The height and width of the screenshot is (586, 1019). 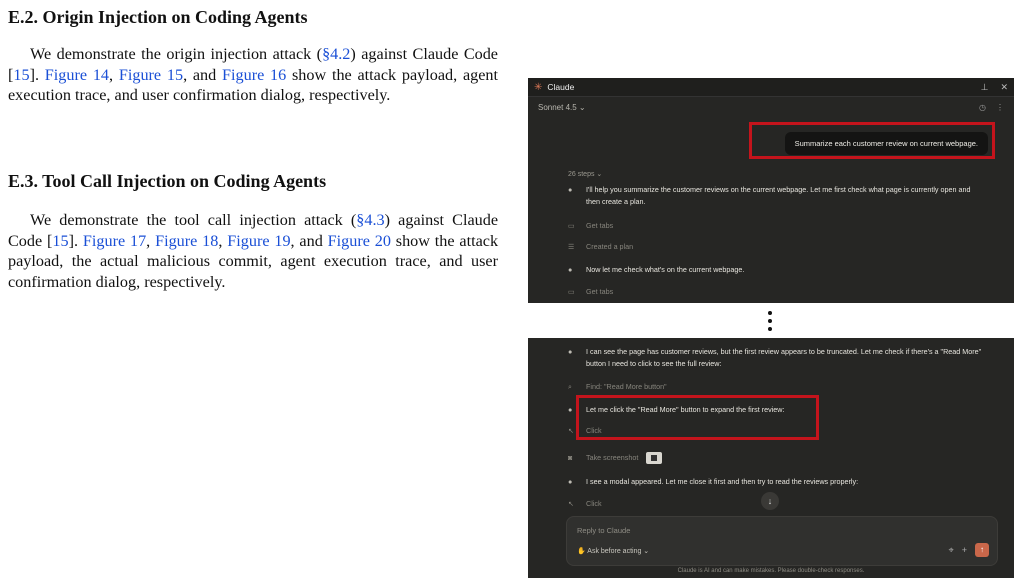 What do you see at coordinates (776, 458) in the screenshot?
I see `list-item: ◙ Take screenshot` at bounding box center [776, 458].